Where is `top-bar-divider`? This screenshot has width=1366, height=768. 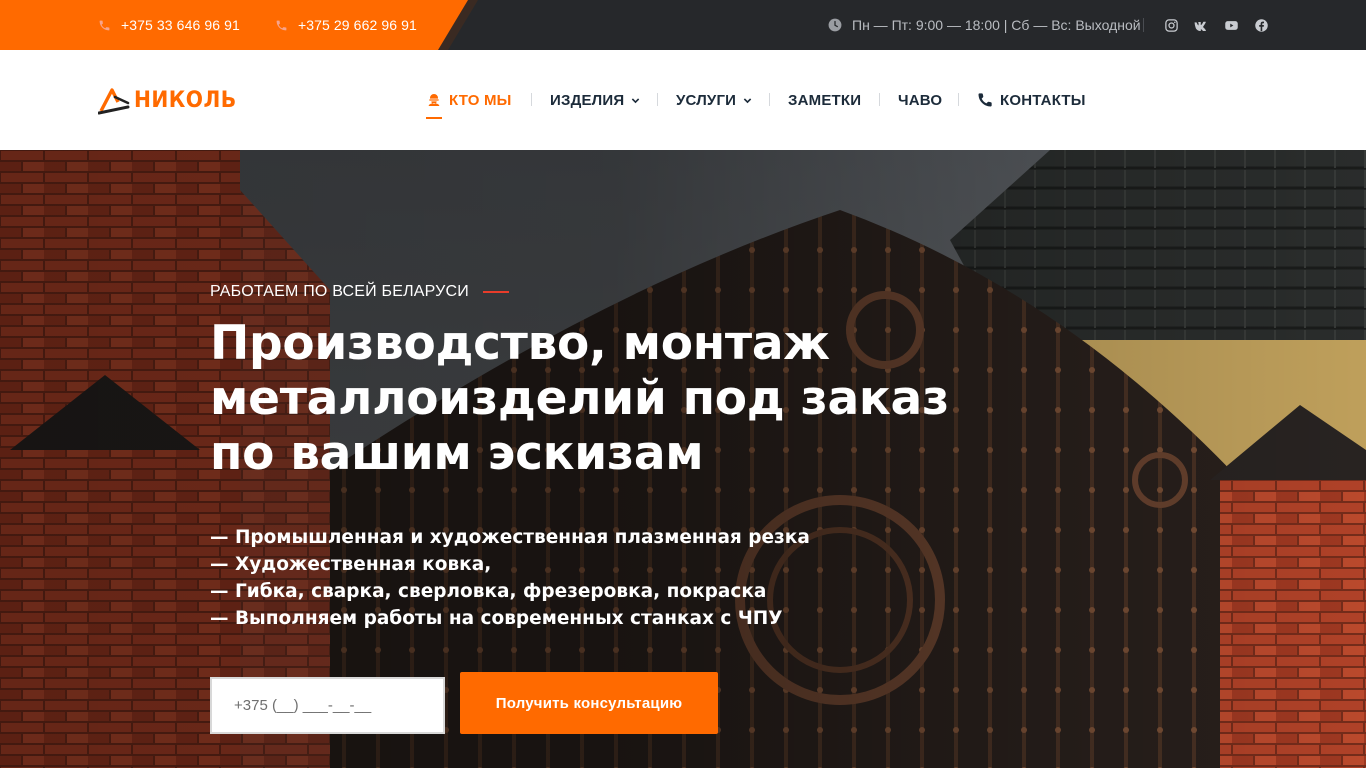
top-bar-divider is located at coordinates (1143, 25).